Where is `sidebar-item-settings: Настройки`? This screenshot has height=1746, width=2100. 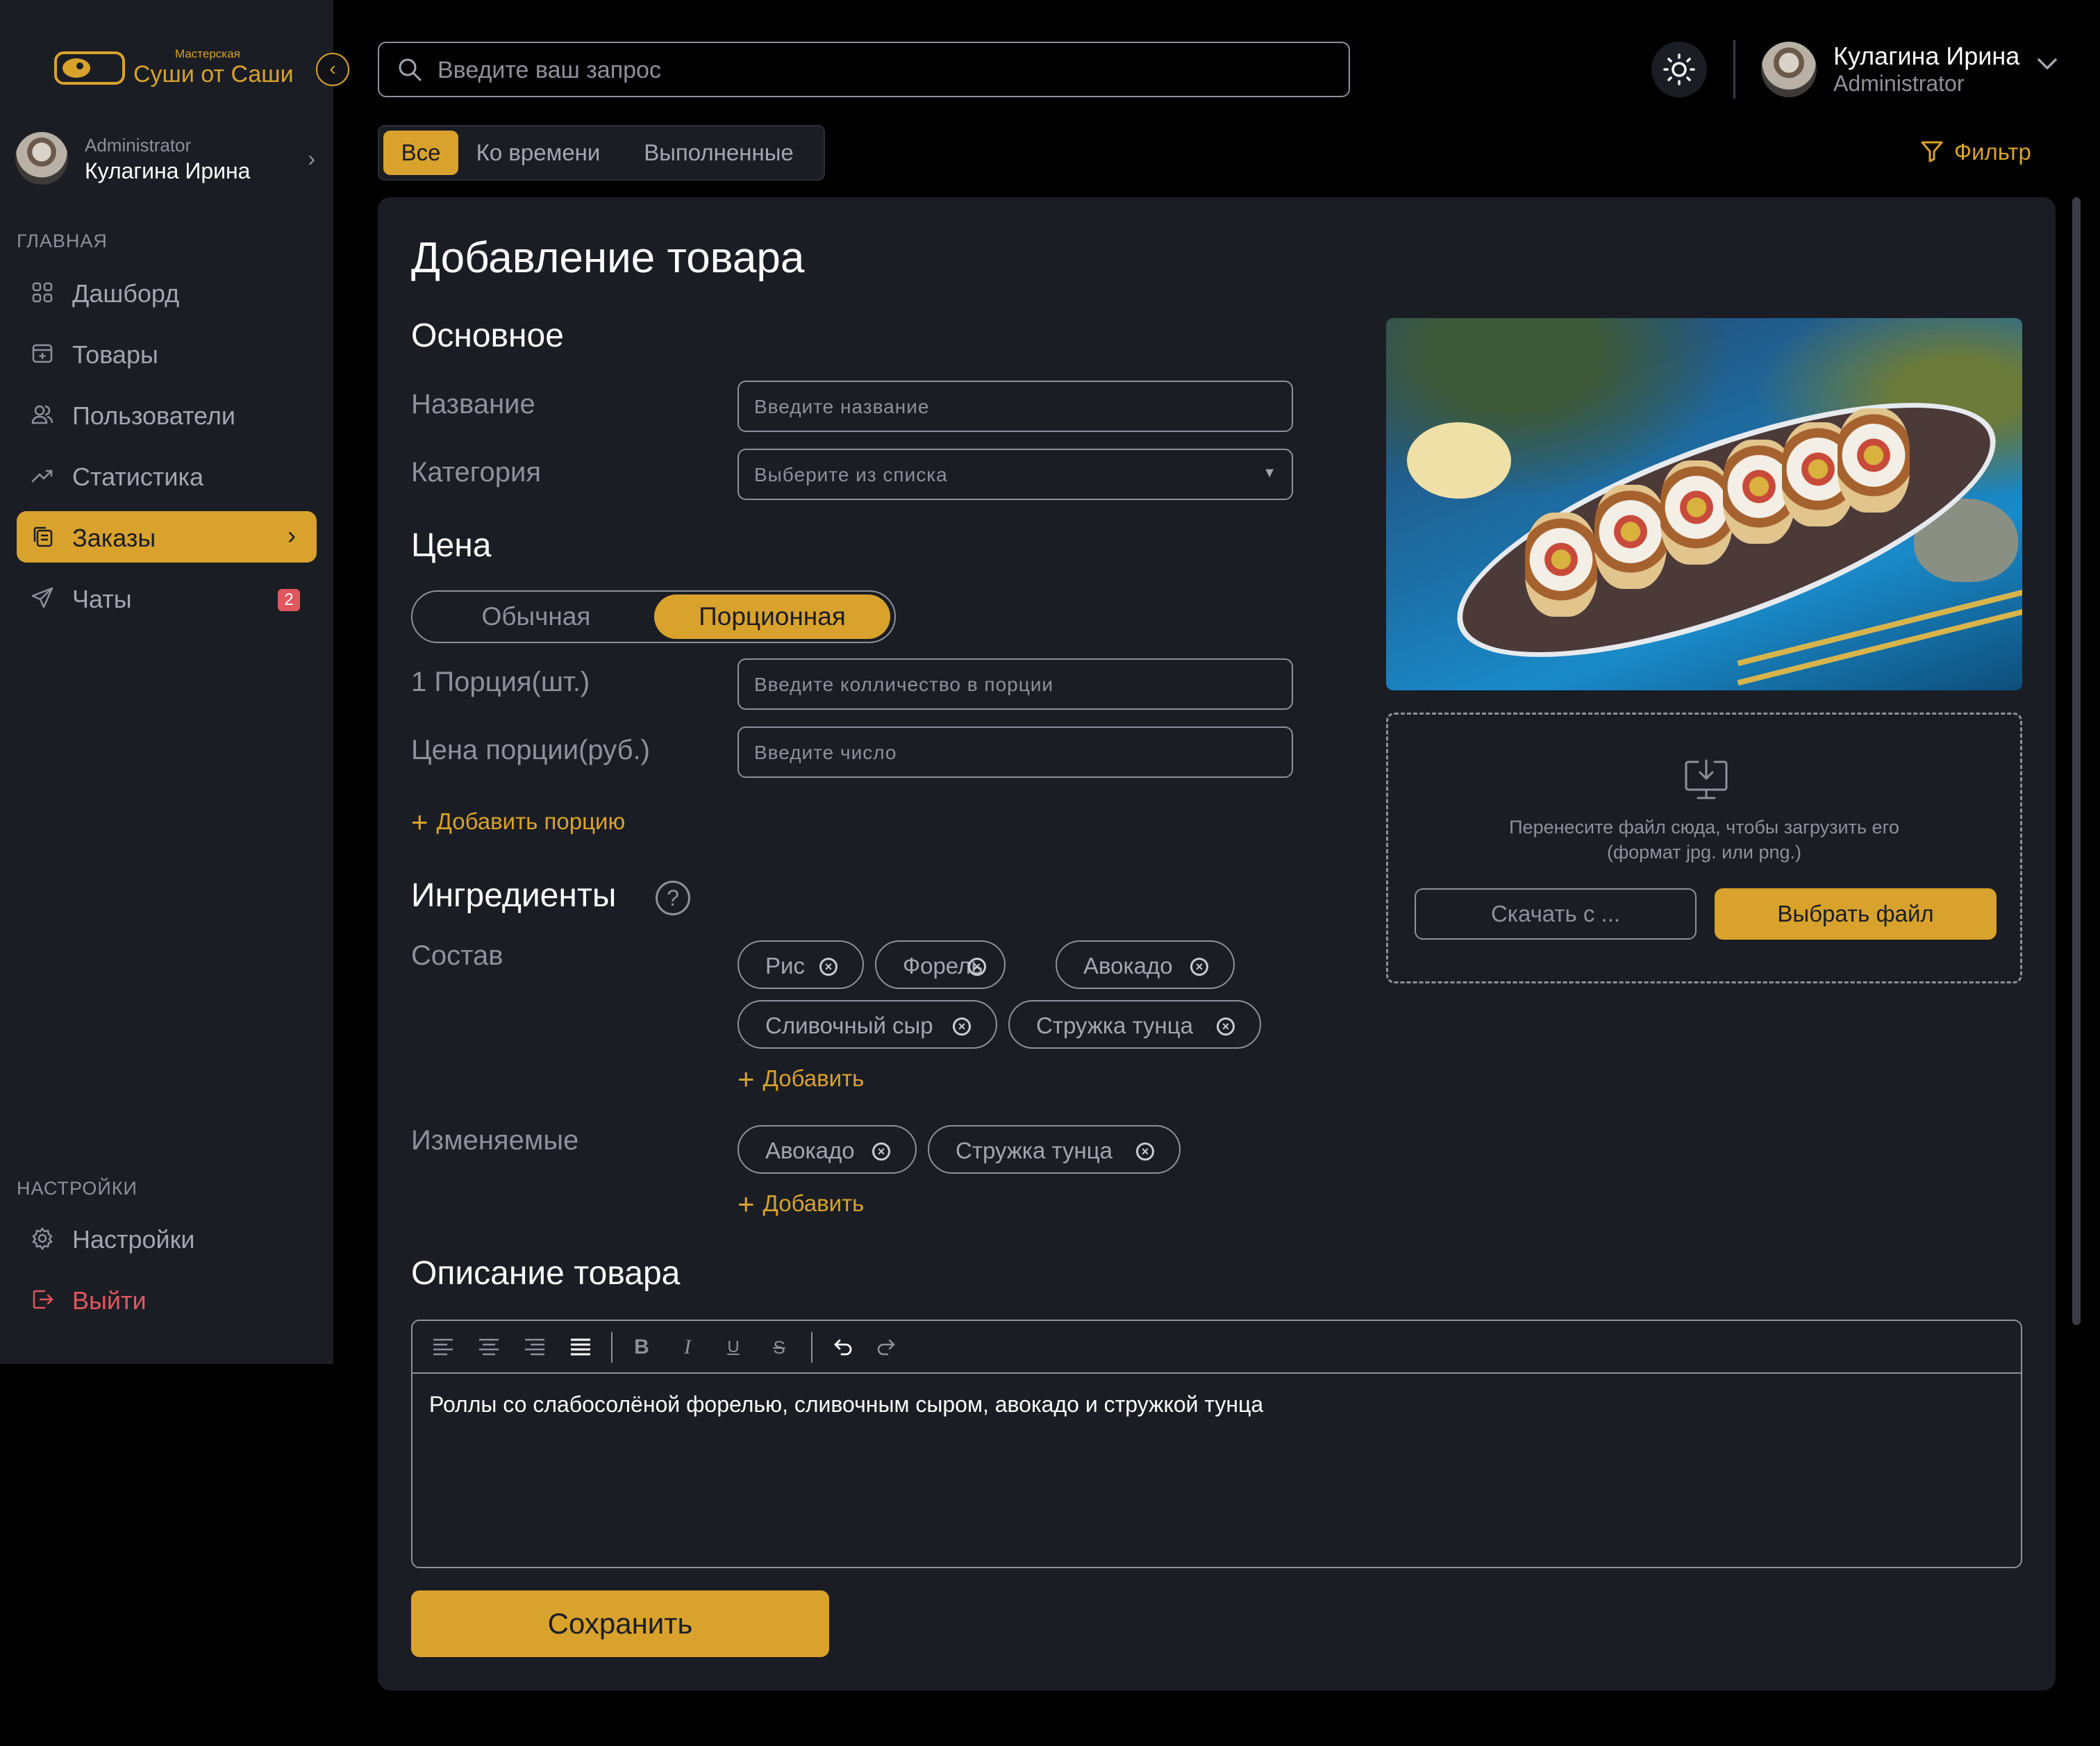
sidebar-item-settings: Настройки is located at coordinates (167, 1238).